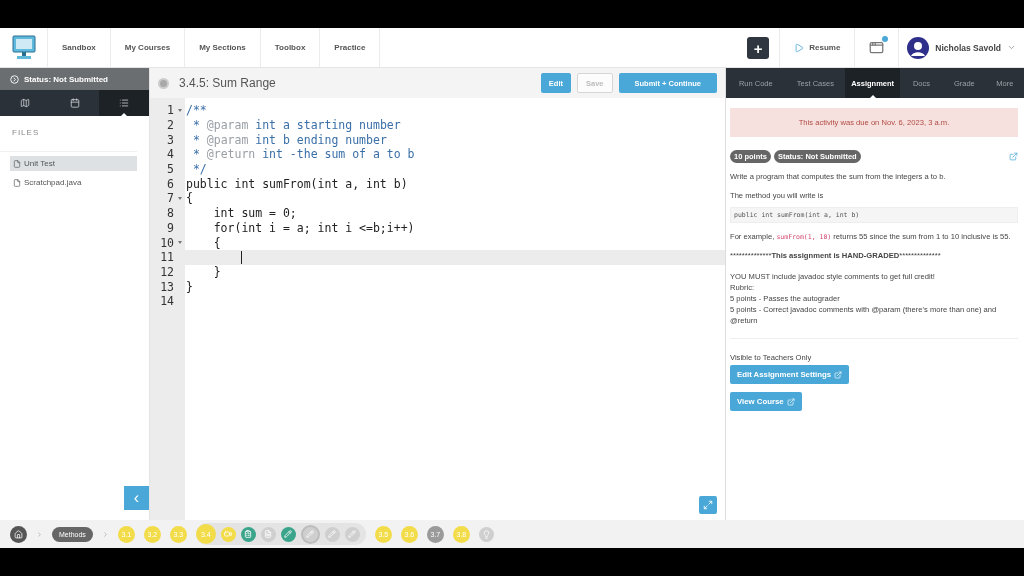  Describe the element at coordinates (170, 198) in the screenshot. I see `line-number: 7` at that location.